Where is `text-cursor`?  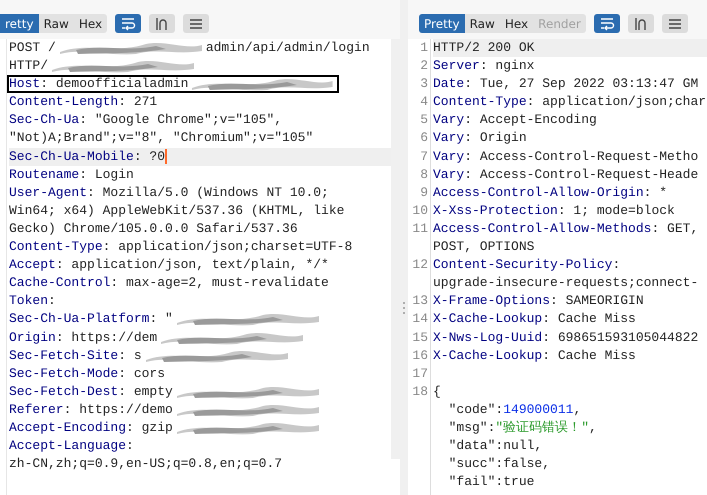 text-cursor is located at coordinates (166, 156).